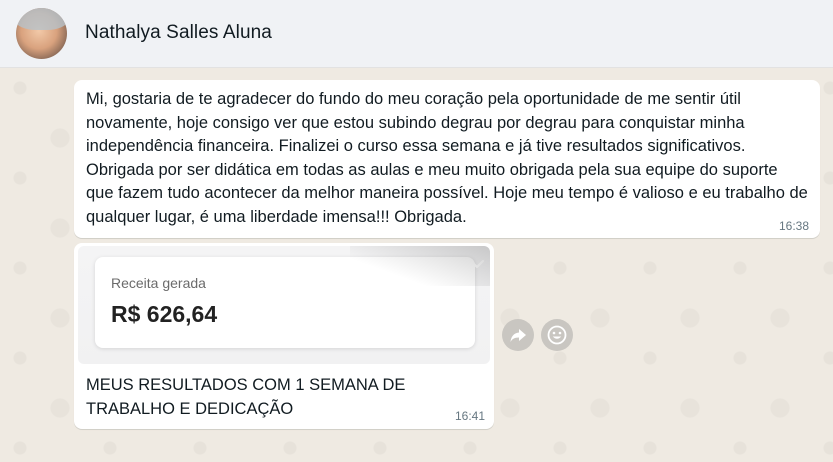  I want to click on revenue-label: Receita gerada, so click(158, 283).